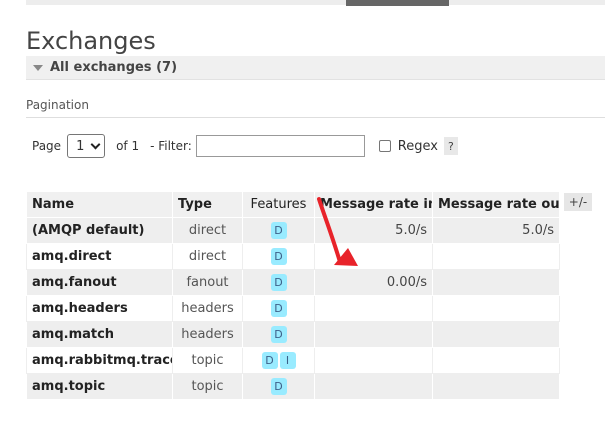 The height and width of the screenshot is (425, 605). What do you see at coordinates (207, 282) in the screenshot?
I see `exchange-type: fanout` at bounding box center [207, 282].